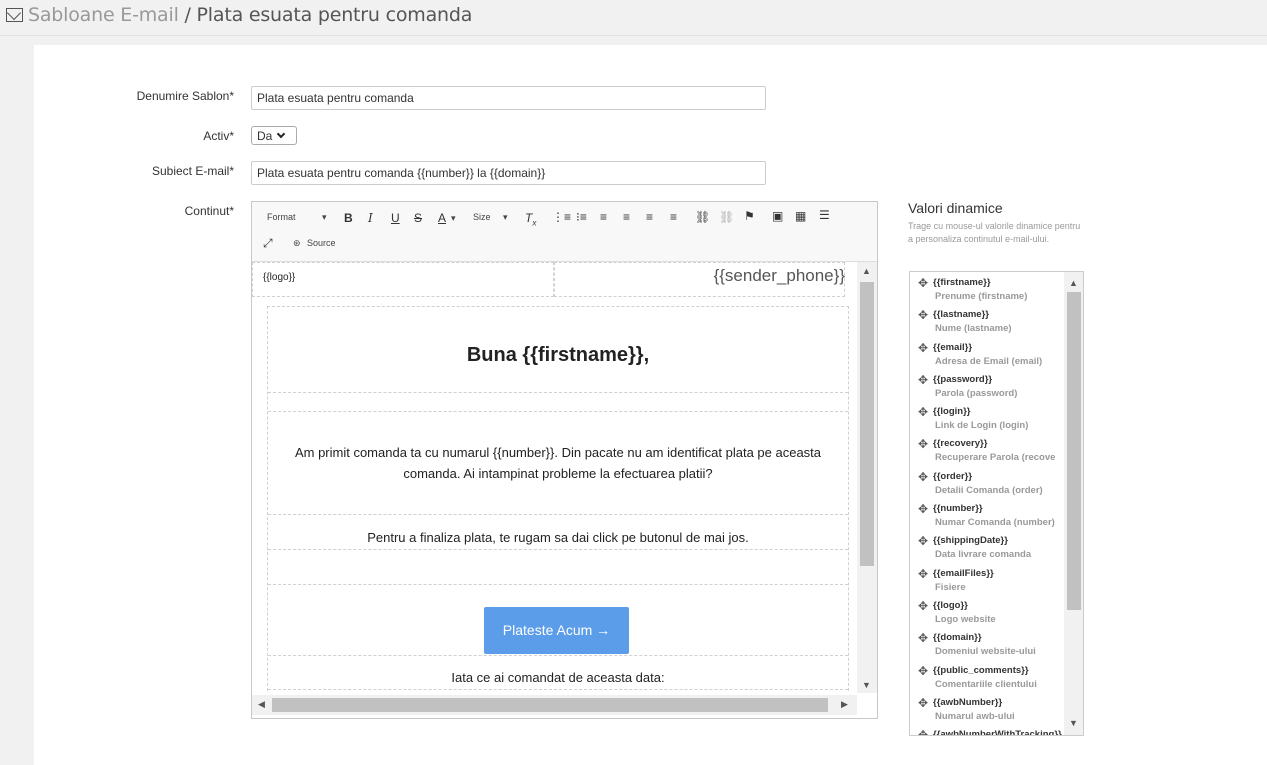 Image resolution: width=1267 pixels, height=765 pixels. What do you see at coordinates (975, 716) in the screenshot?
I see `dynamic-value-description: Numarul awb-ului` at bounding box center [975, 716].